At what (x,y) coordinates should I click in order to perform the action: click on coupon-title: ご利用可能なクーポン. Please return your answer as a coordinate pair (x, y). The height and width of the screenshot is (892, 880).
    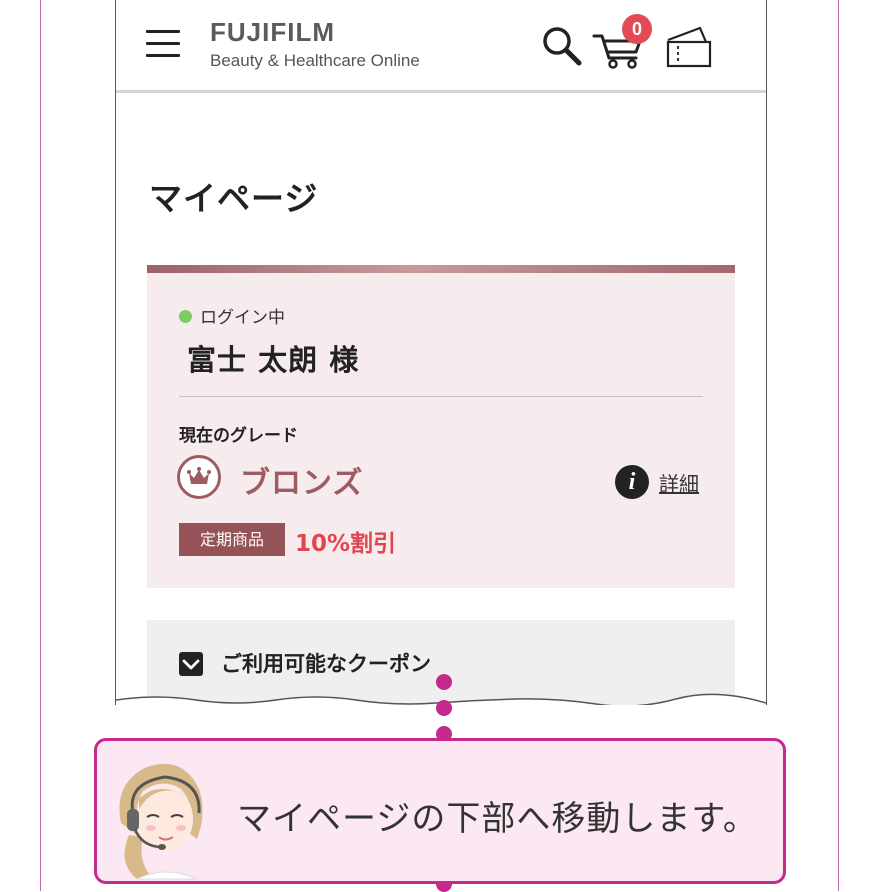
    Looking at the image, I should click on (326, 664).